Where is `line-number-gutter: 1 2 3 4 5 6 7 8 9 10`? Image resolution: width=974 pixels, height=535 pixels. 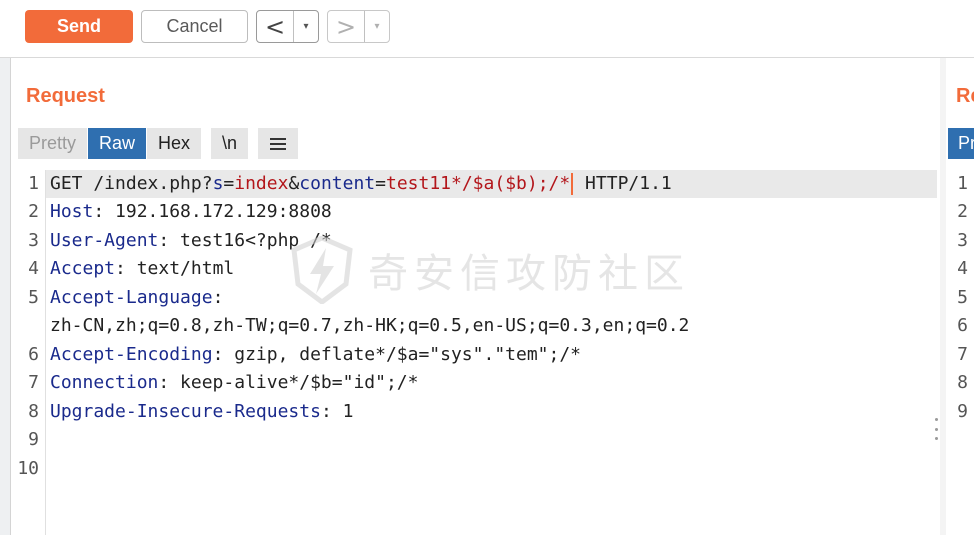 line-number-gutter: 1 2 3 4 5 6 7 8 9 10 is located at coordinates (28, 352).